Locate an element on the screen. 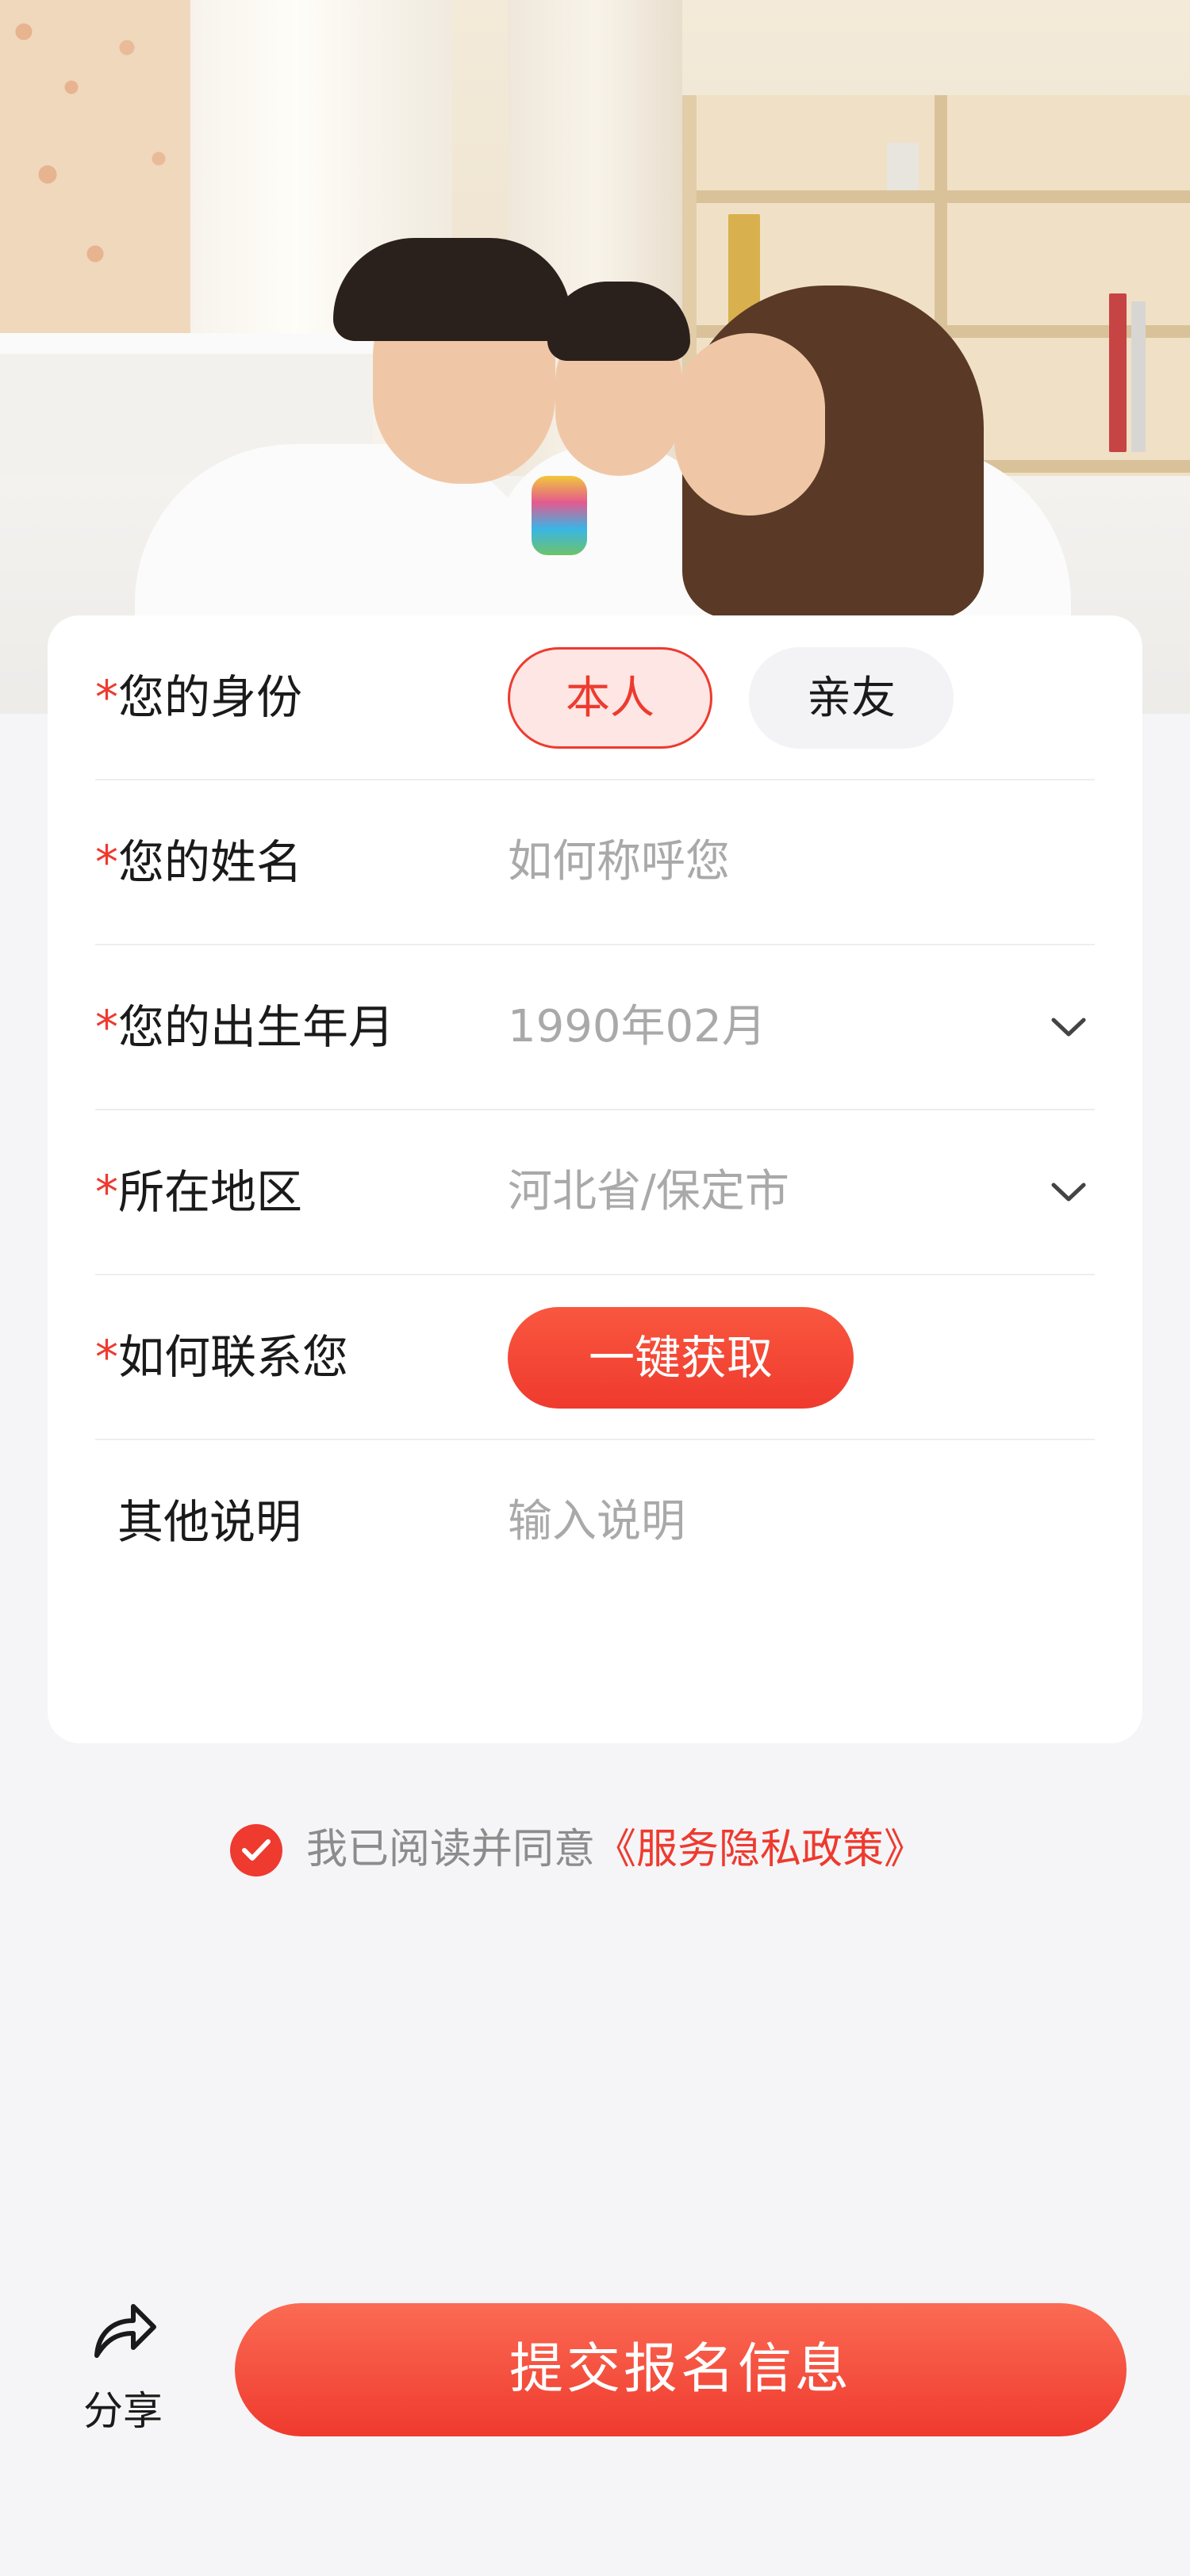  birth-label: *您的出生年月 is located at coordinates (245, 1027).